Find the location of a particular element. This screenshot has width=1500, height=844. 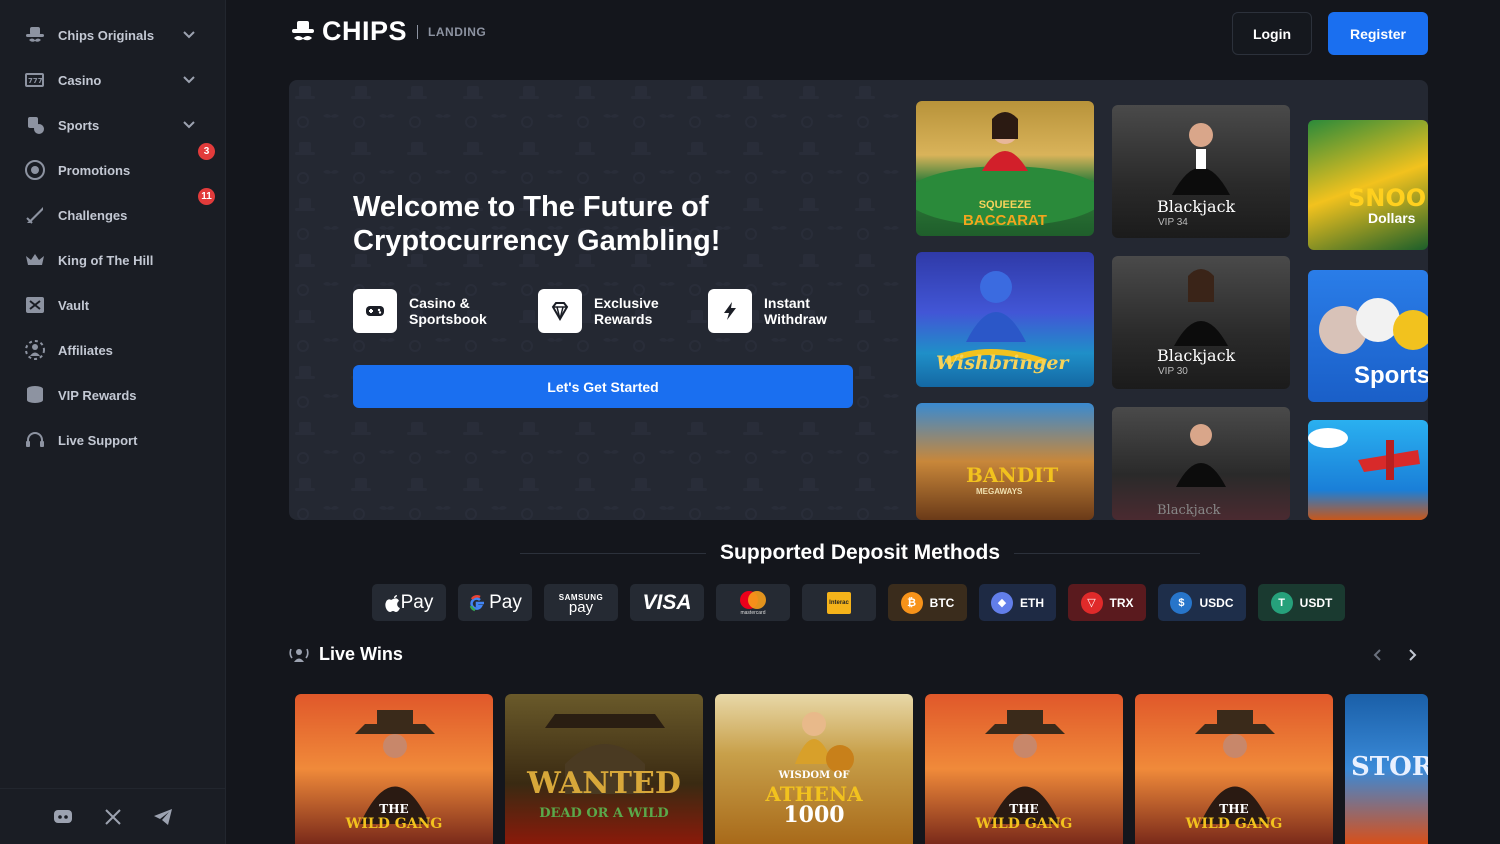

game-tile-aviator is located at coordinates (1368, 470).